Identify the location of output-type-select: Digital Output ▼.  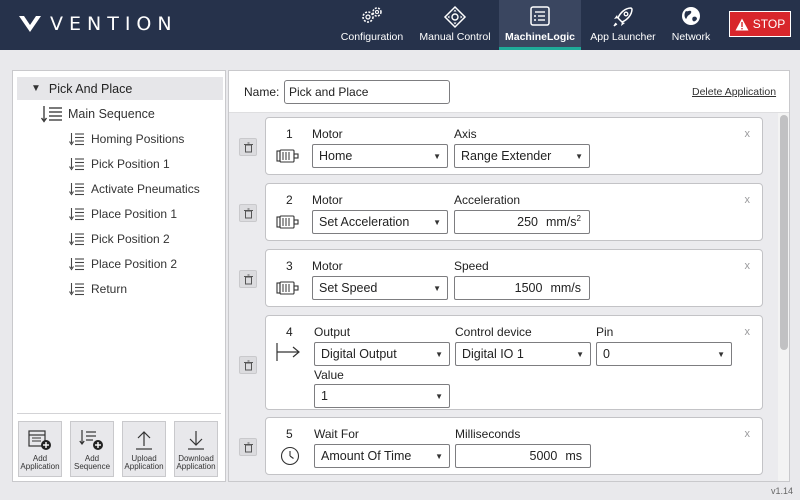
(382, 354).